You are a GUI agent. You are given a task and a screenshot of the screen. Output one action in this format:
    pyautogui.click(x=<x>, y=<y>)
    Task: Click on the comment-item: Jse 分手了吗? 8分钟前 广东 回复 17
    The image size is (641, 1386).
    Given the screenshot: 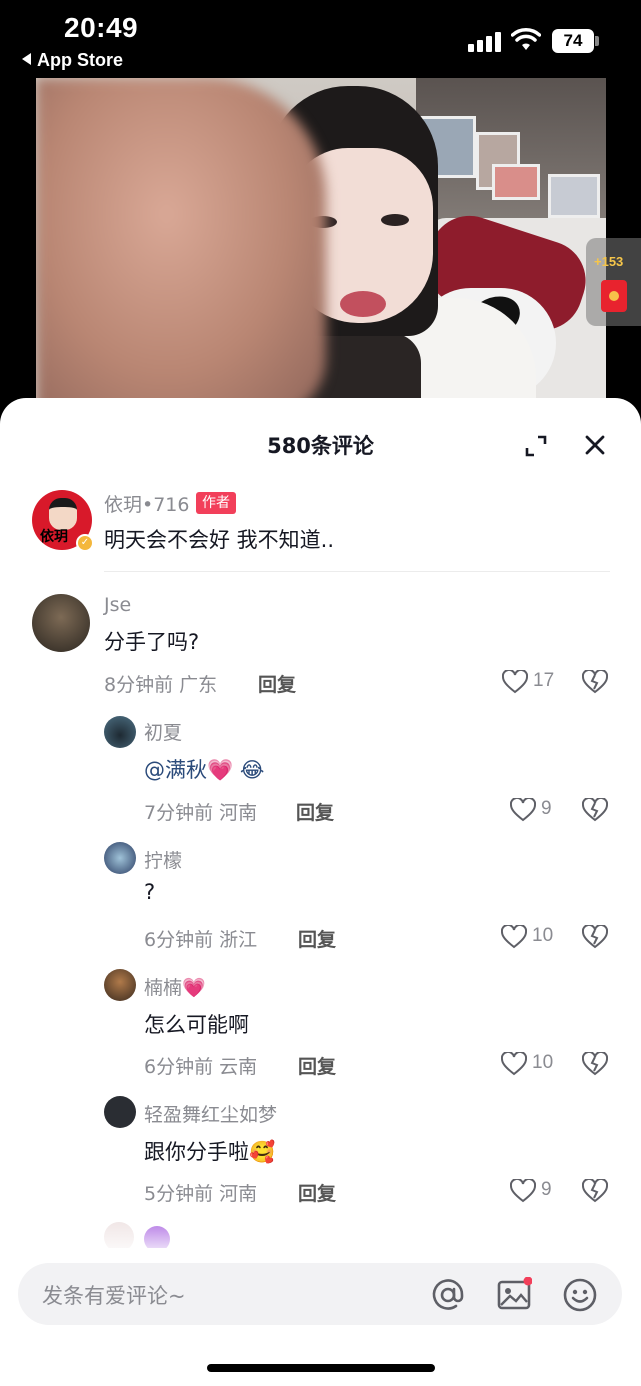 What is the action you would take?
    pyautogui.click(x=320, y=645)
    